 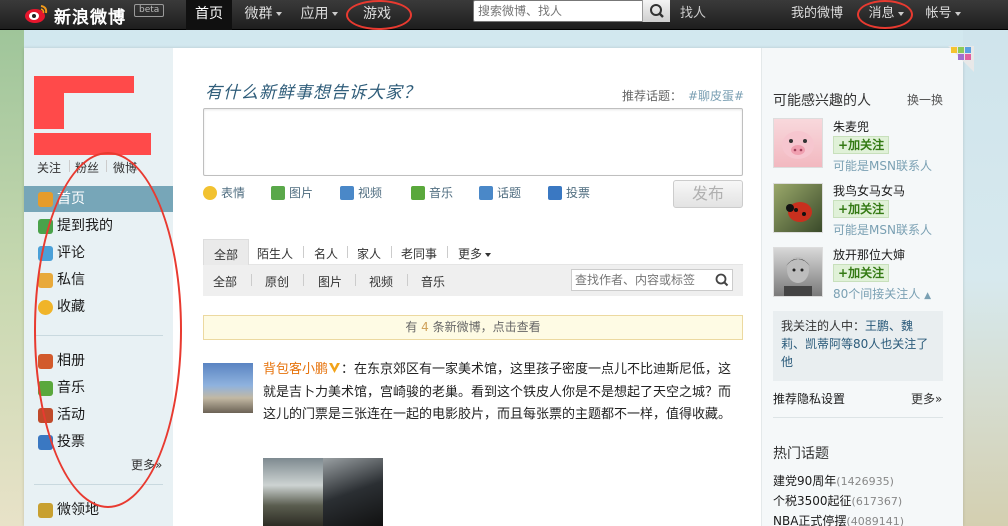 I want to click on chevron-up-icon: ▲, so click(x=928, y=296).